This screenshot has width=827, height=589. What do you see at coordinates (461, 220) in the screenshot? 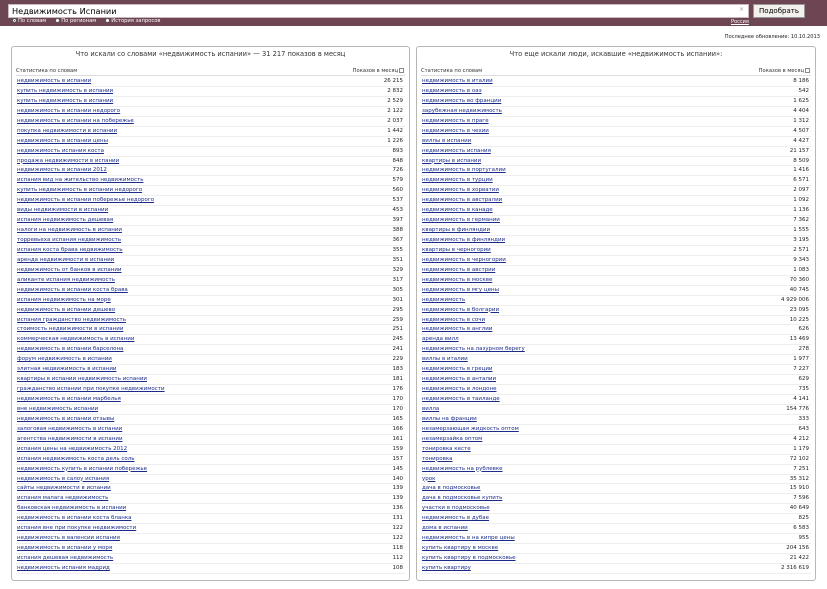
I see `keyword-link: недвижимость в германии` at bounding box center [461, 220].